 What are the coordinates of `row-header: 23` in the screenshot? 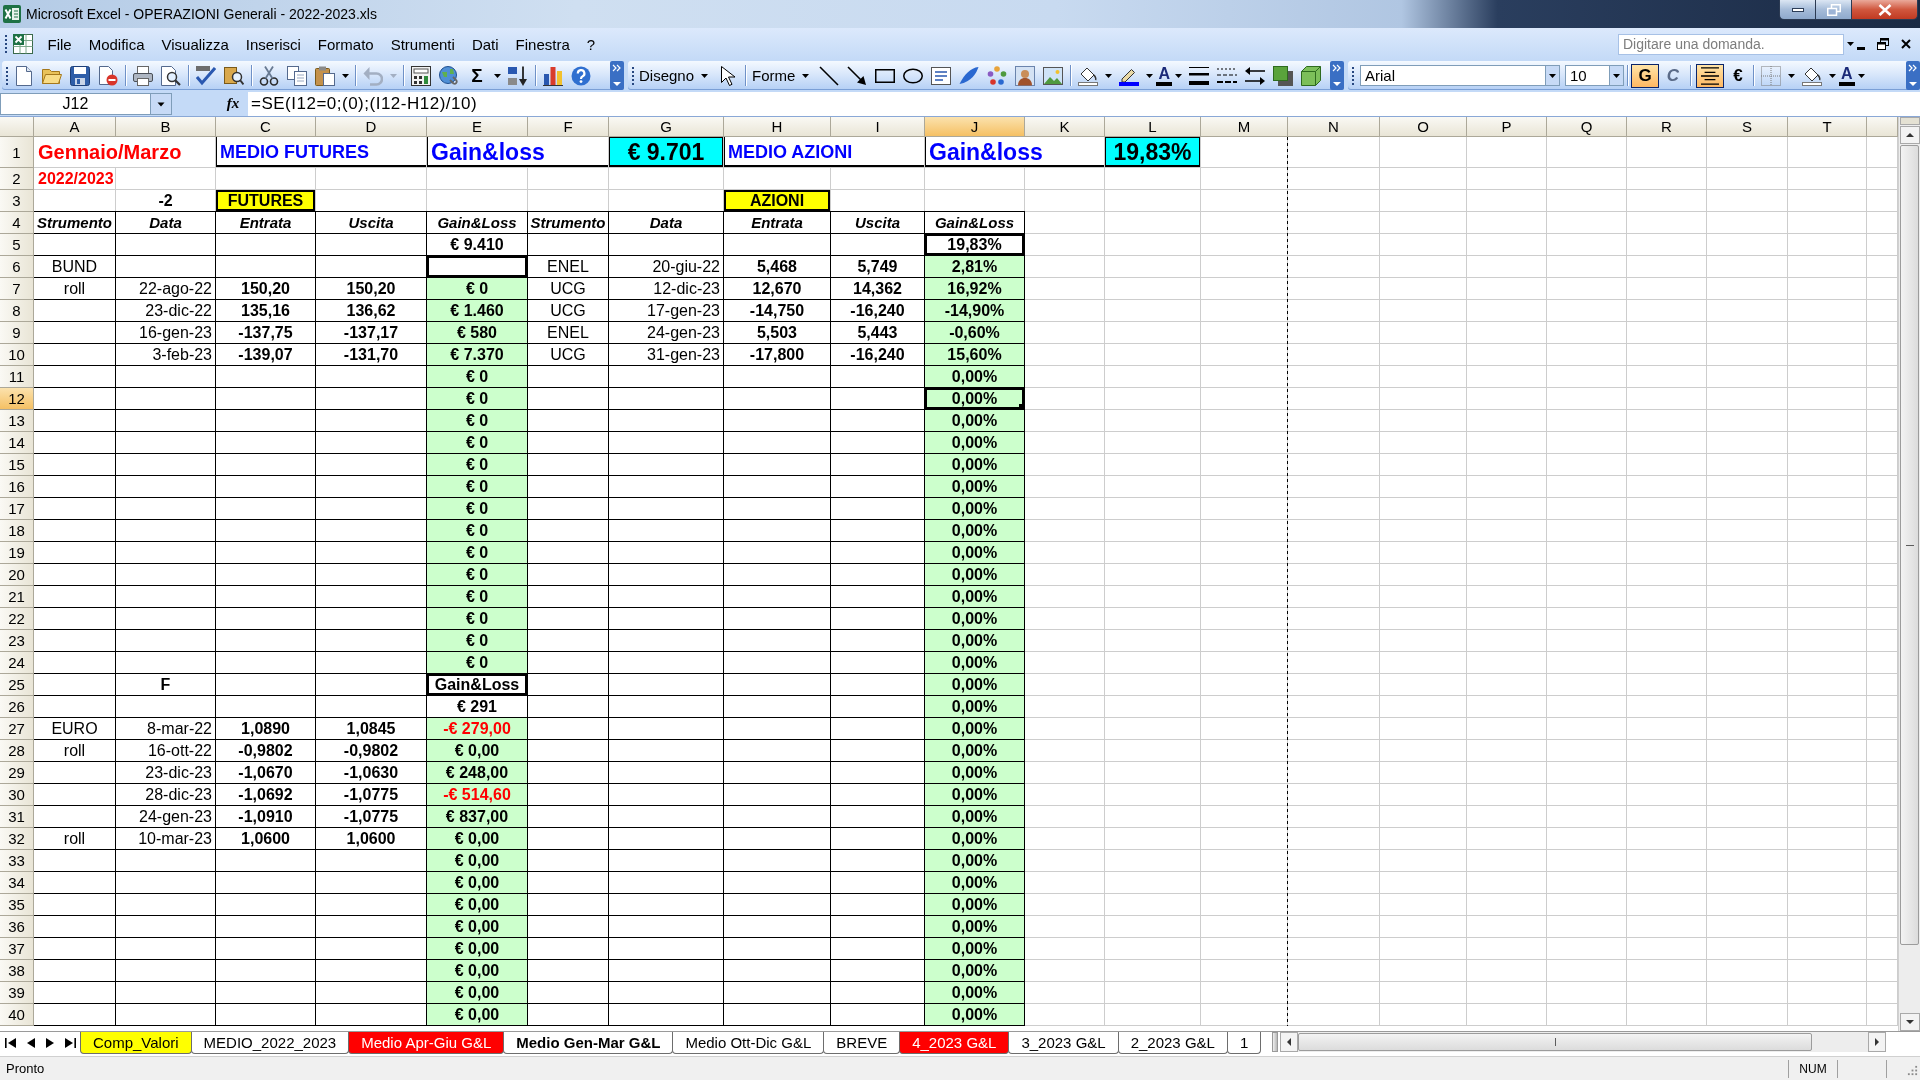 It's located at (17, 641).